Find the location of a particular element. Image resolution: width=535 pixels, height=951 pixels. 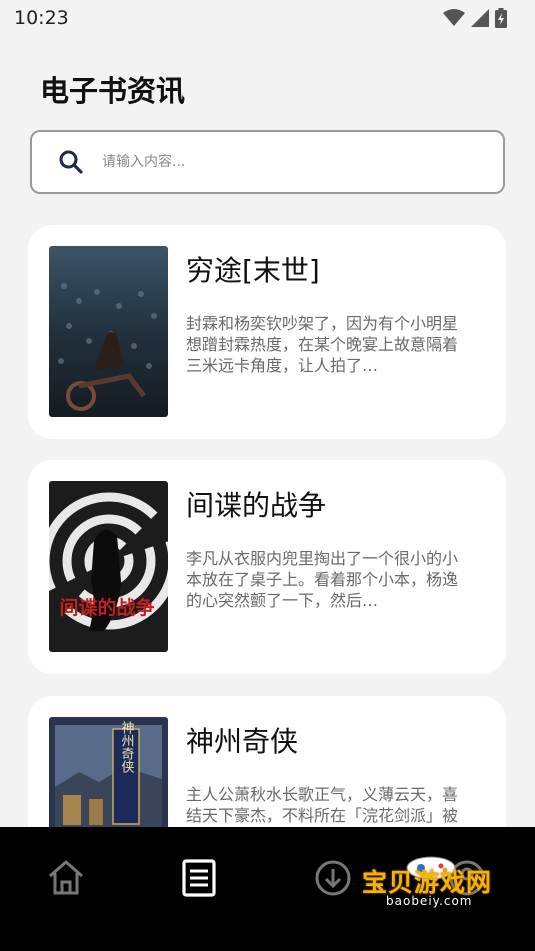

search-icon is located at coordinates (71, 162).